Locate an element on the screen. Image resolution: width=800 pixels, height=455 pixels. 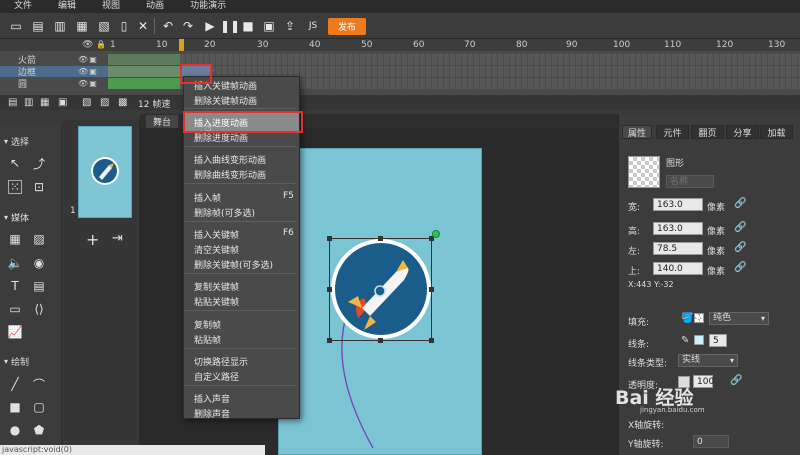
image-icon: ▨ is located at coordinates (39, 239).